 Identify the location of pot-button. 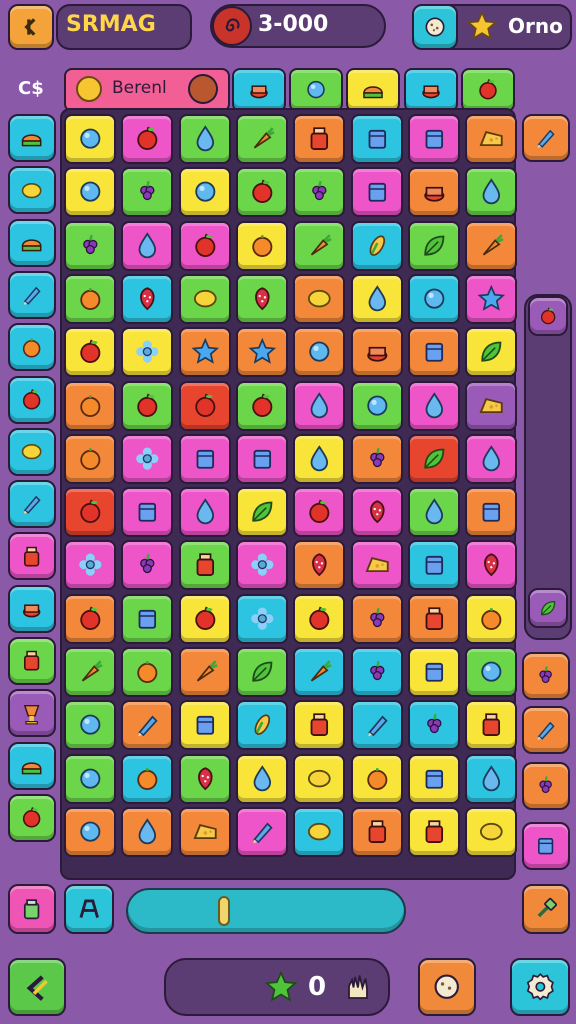
(32, 909).